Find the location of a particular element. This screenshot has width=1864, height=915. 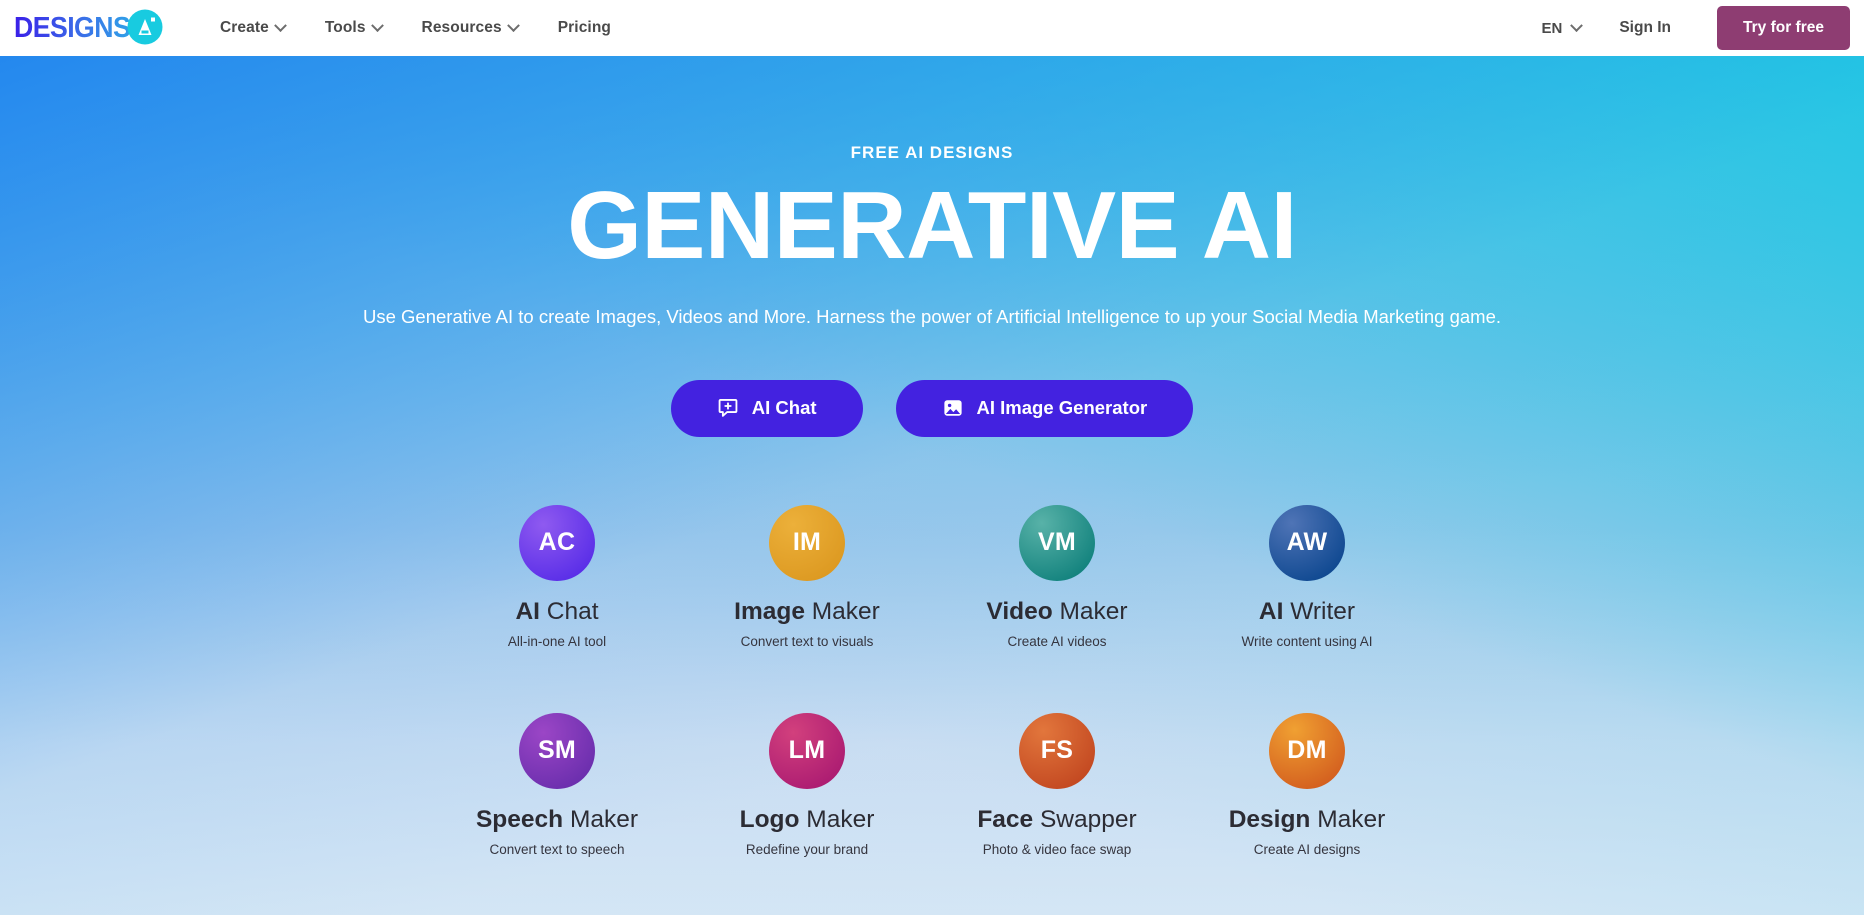

nav-label: Resources is located at coordinates (461, 27).